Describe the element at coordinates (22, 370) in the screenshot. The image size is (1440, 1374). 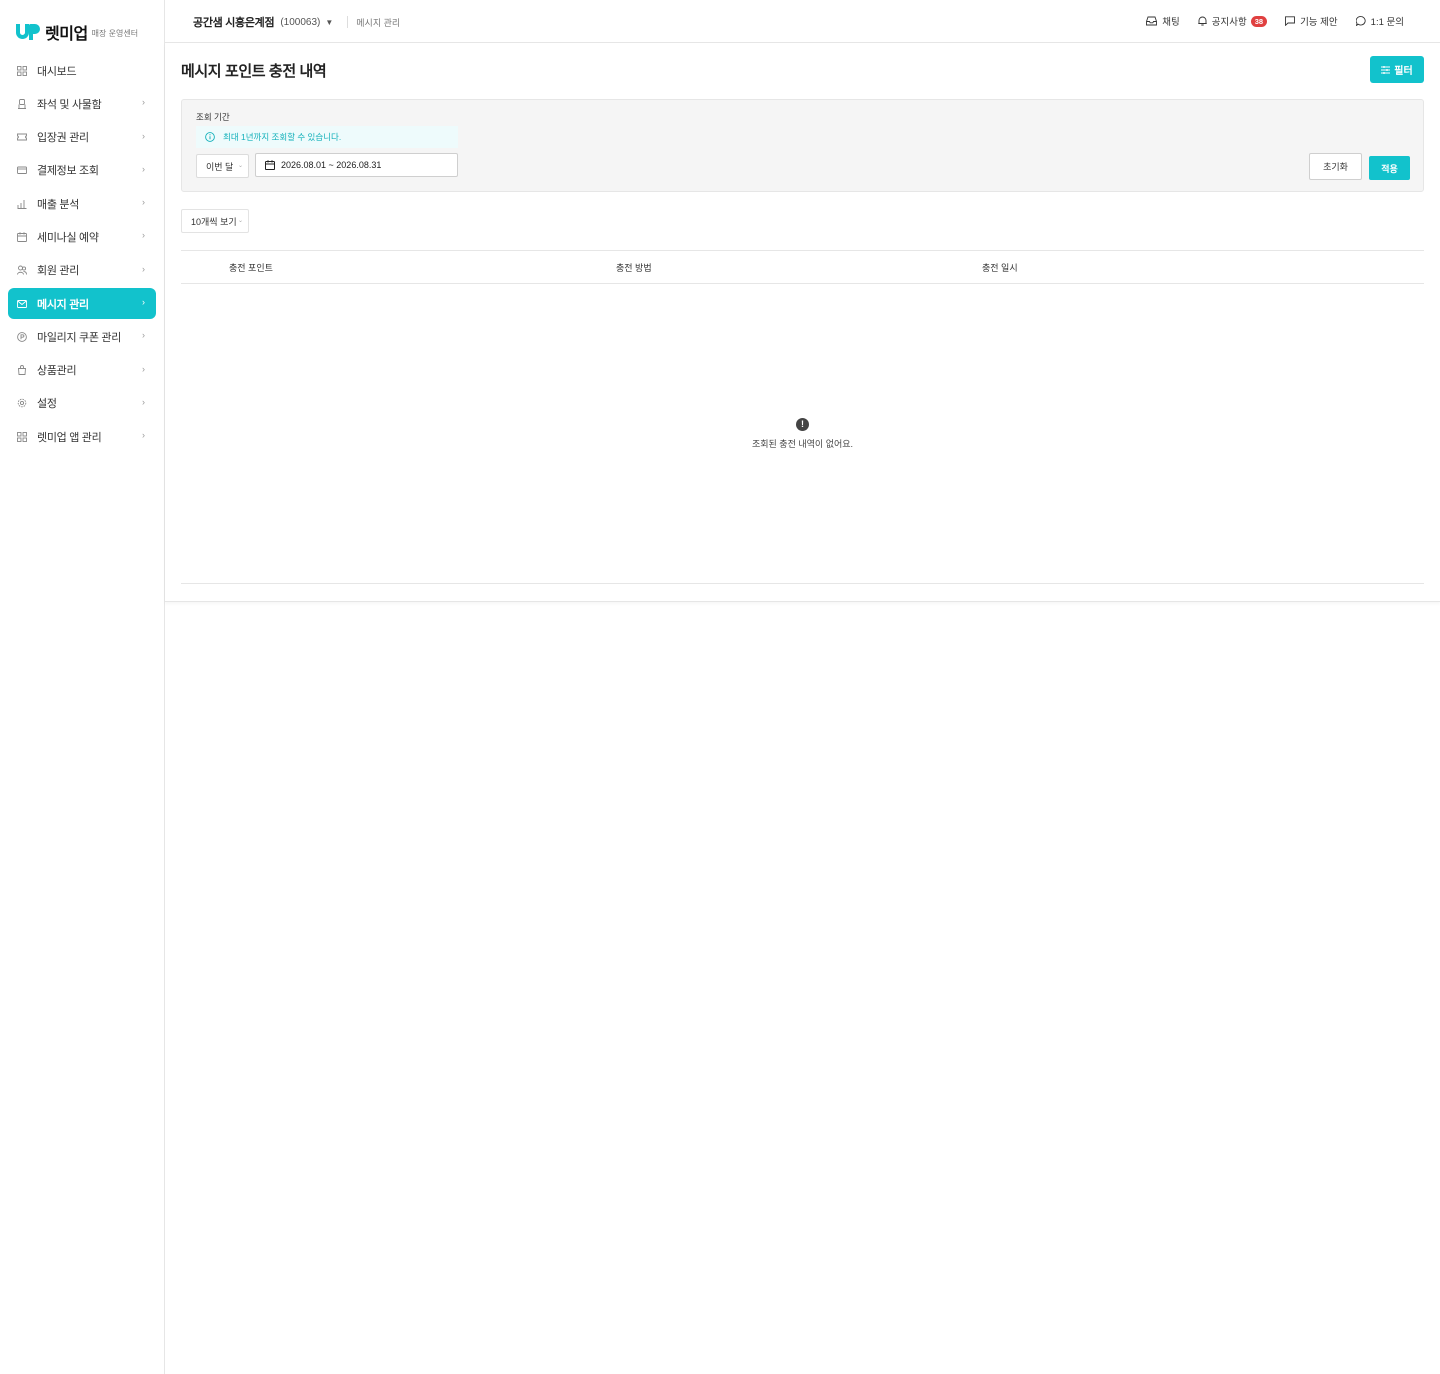
I see `bag-icon` at that location.